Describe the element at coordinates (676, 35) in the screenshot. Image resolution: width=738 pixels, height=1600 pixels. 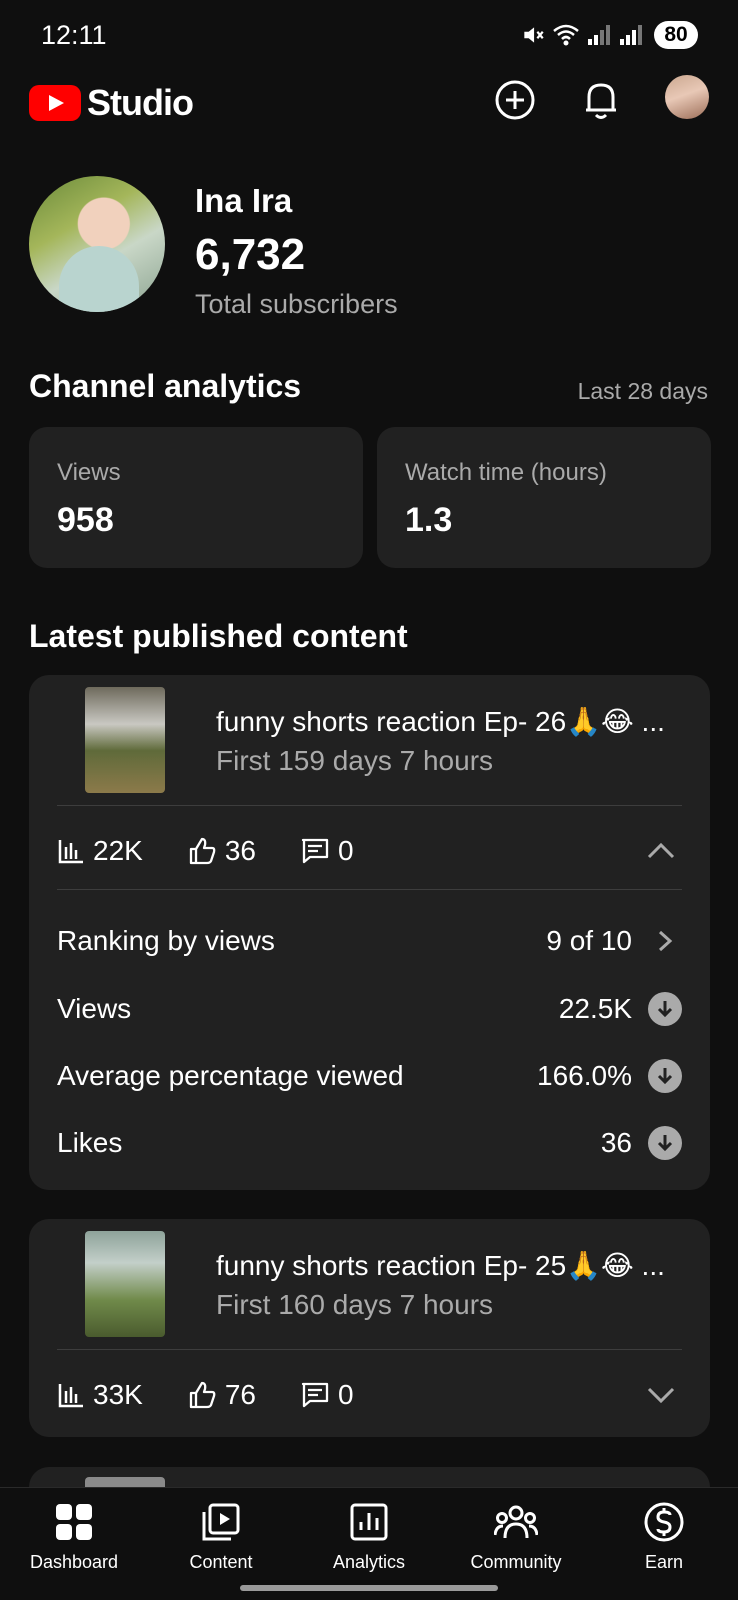
I see `battery-indicator: 80` at that location.